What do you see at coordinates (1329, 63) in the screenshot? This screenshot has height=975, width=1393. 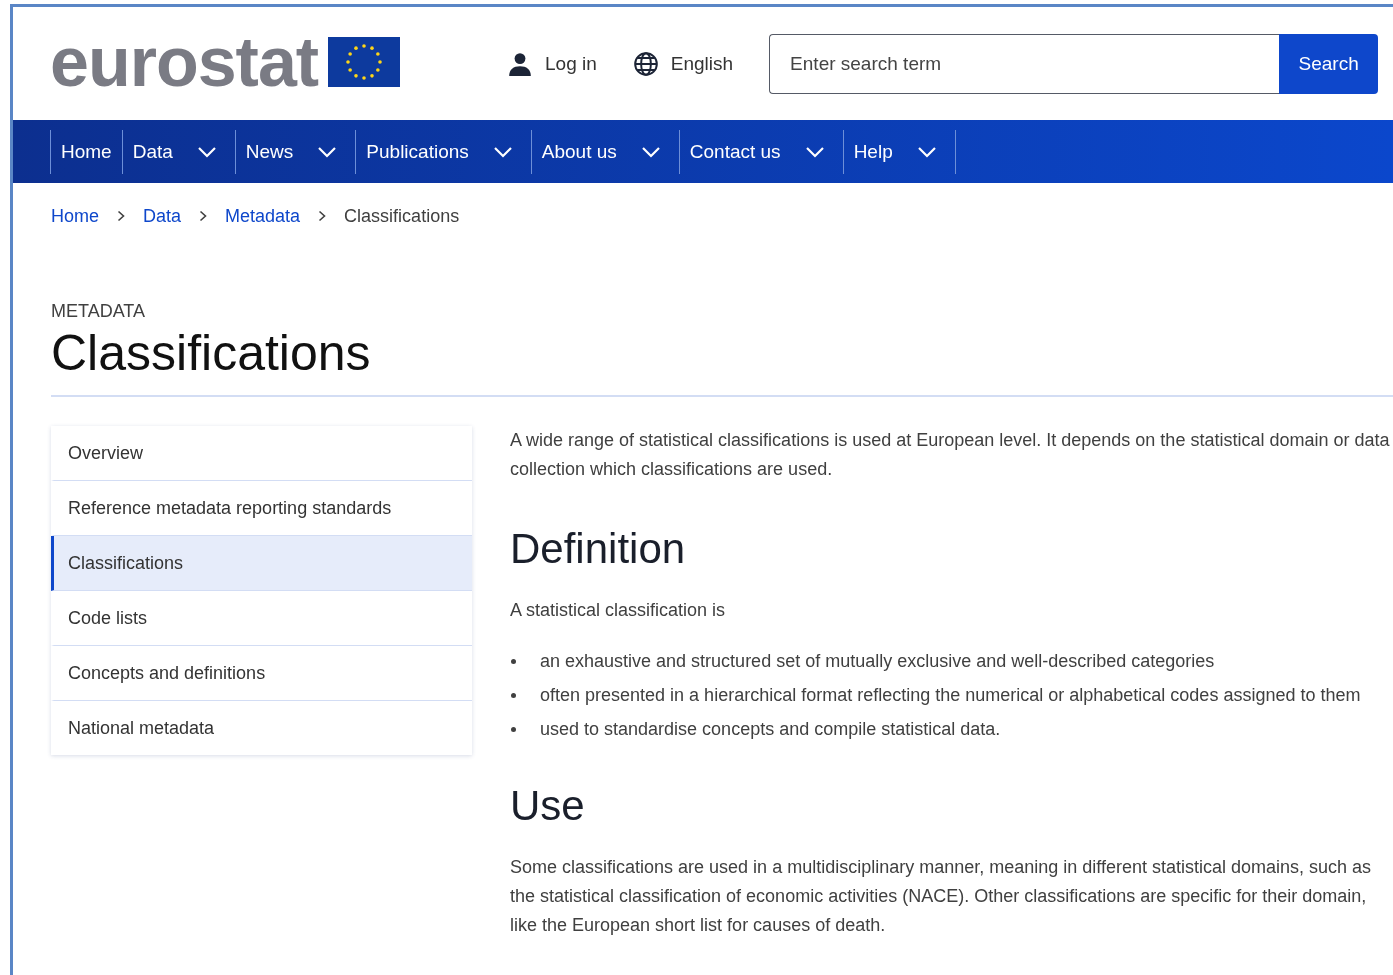 I see `search-button: Search` at bounding box center [1329, 63].